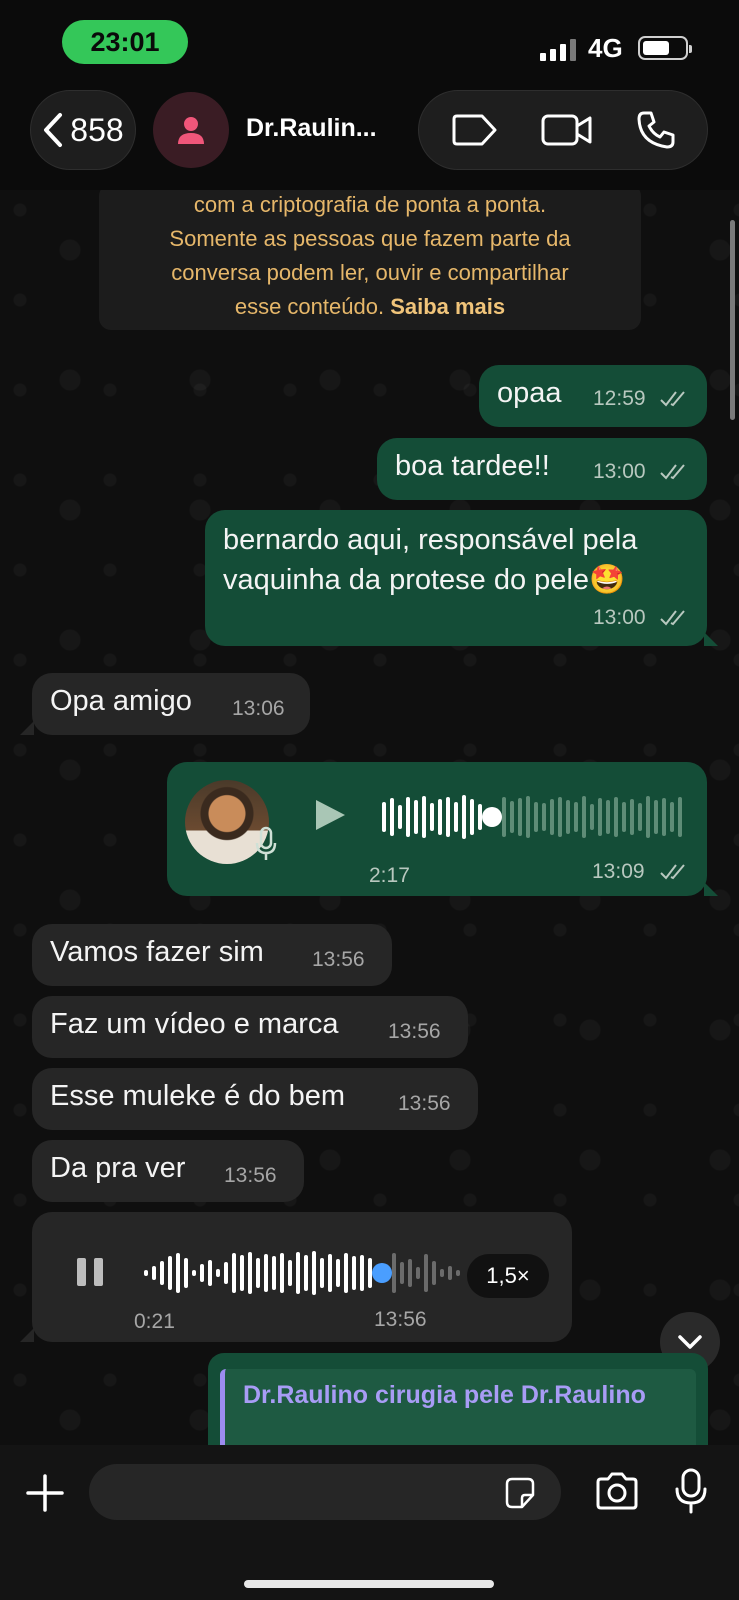 Image resolution: width=739 pixels, height=1600 pixels. I want to click on message-text: Opa amigo, so click(121, 701).